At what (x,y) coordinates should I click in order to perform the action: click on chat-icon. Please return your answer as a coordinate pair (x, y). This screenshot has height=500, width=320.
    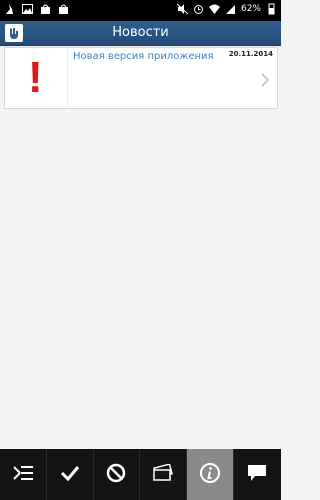
    Looking at the image, I should click on (257, 475).